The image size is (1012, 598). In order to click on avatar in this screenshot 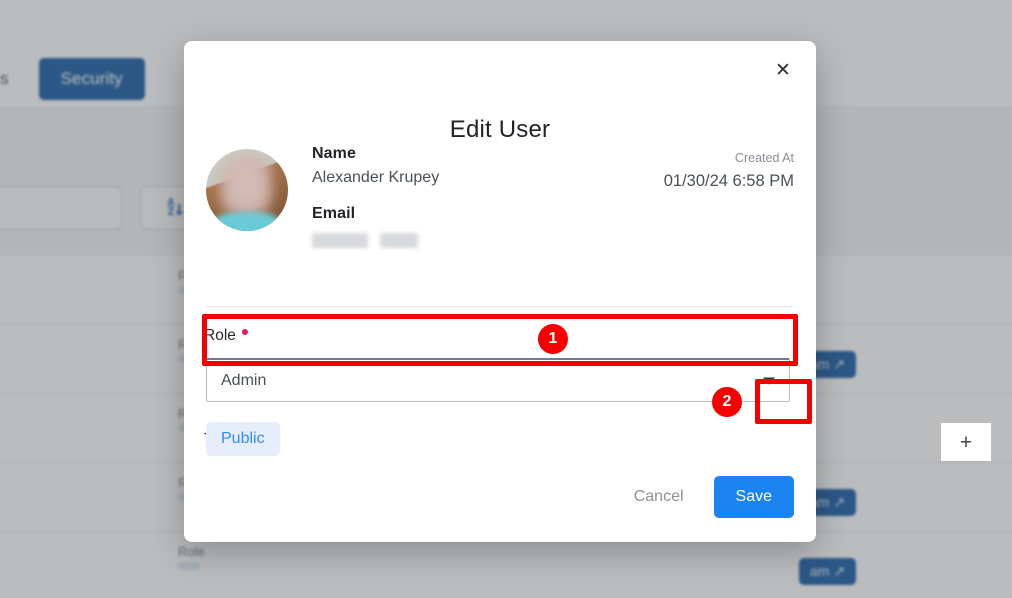, I will do `click(247, 190)`.